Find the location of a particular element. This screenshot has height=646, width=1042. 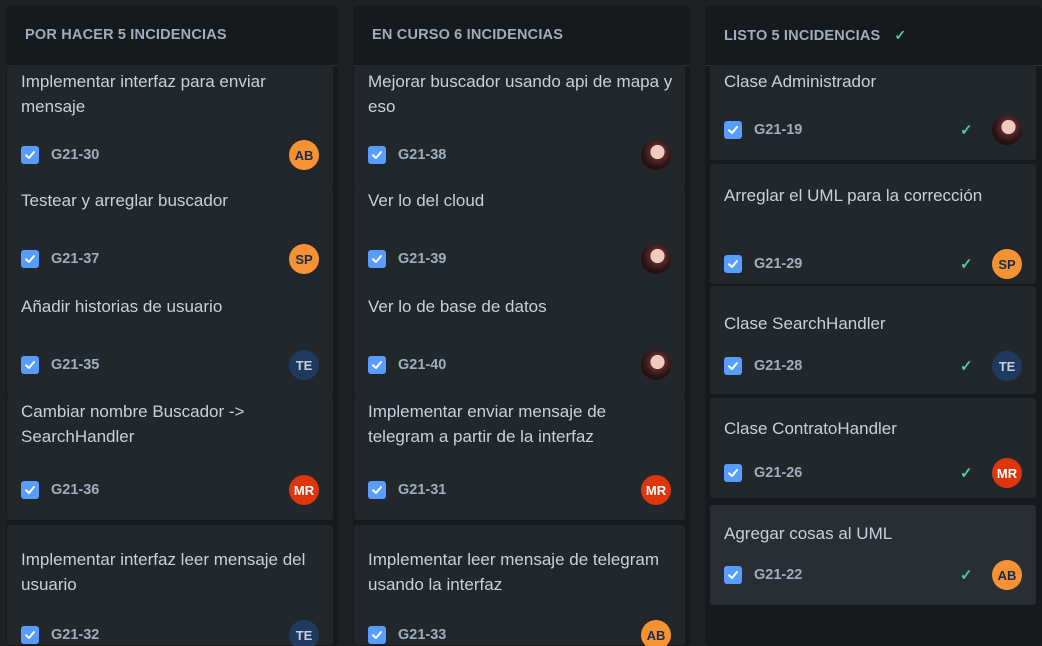

issue-key: G21-26 is located at coordinates (778, 473).